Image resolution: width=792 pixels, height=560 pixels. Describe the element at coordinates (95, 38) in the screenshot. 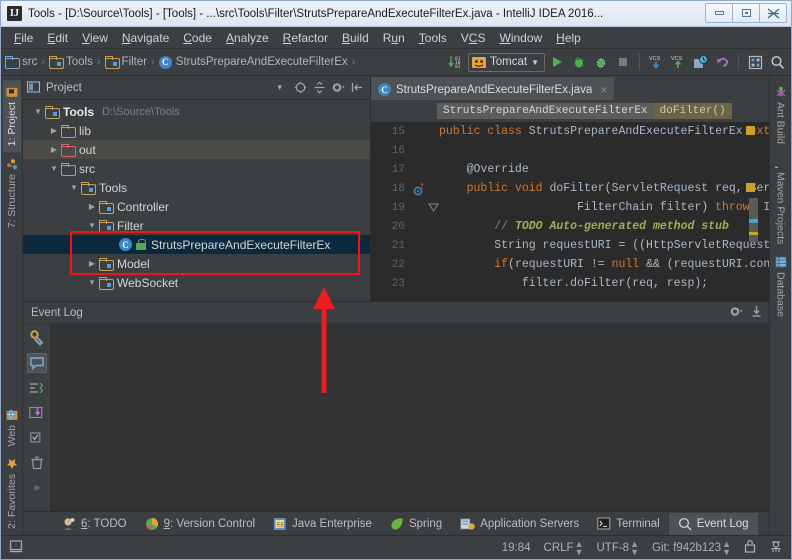

I see `menu-view: View` at that location.